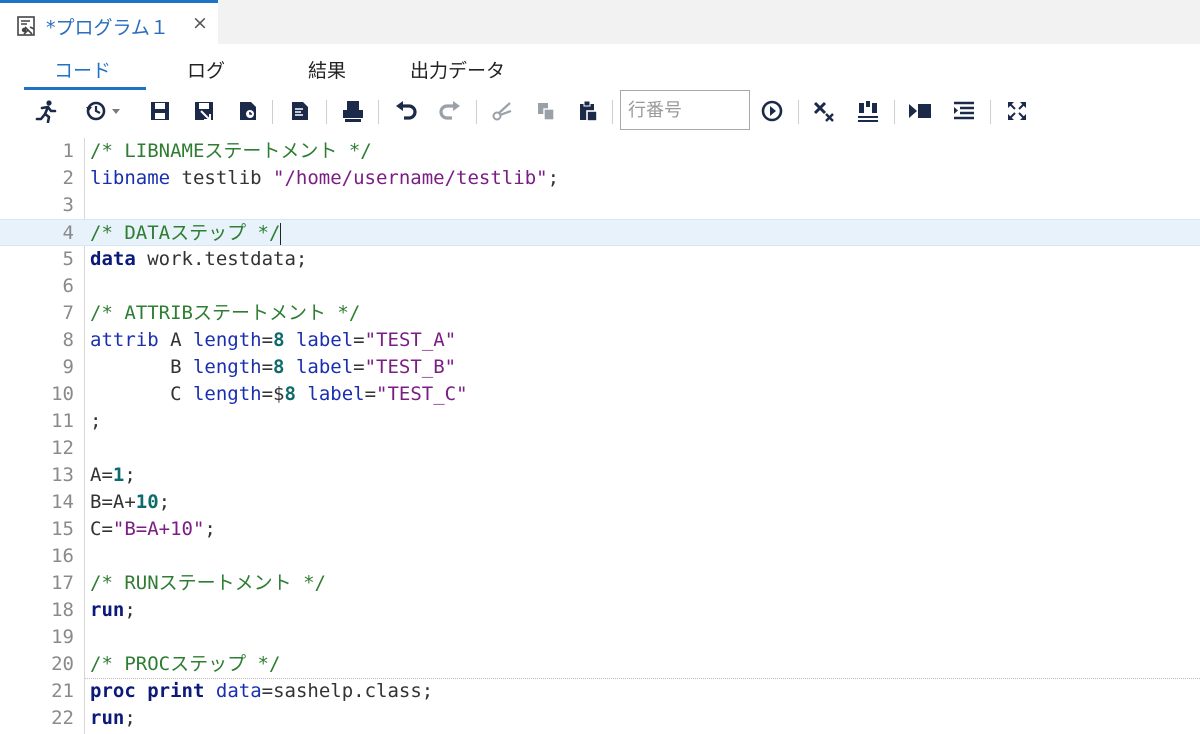 This screenshot has height=734, width=1200. I want to click on code-text: proc print data=sashelp.class;, so click(261, 691).